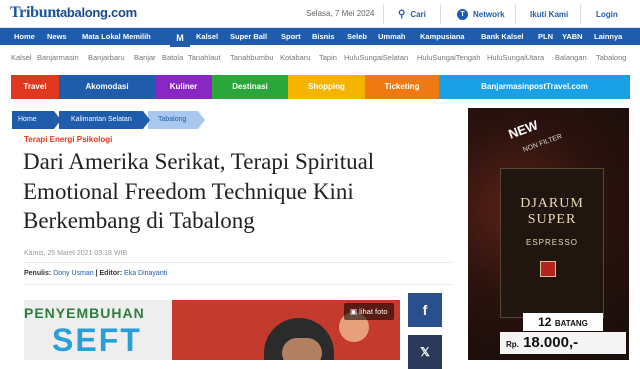  What do you see at coordinates (21, 57) in the screenshot?
I see `region-link: Kalsel` at bounding box center [21, 57].